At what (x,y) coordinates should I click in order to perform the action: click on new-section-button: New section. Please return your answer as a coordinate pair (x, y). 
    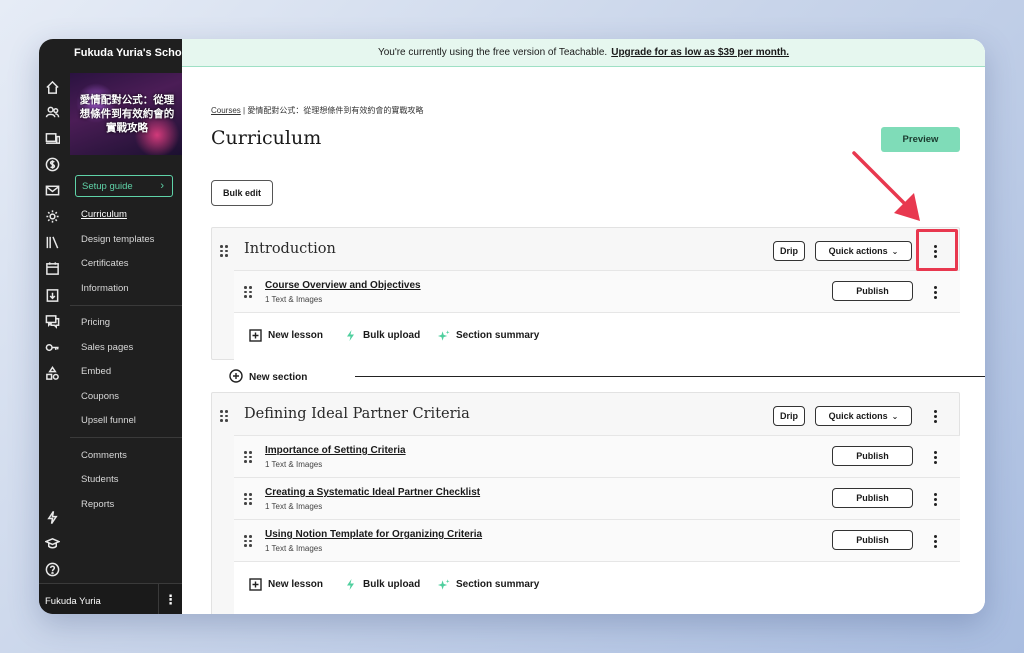
    Looking at the image, I should click on (268, 377).